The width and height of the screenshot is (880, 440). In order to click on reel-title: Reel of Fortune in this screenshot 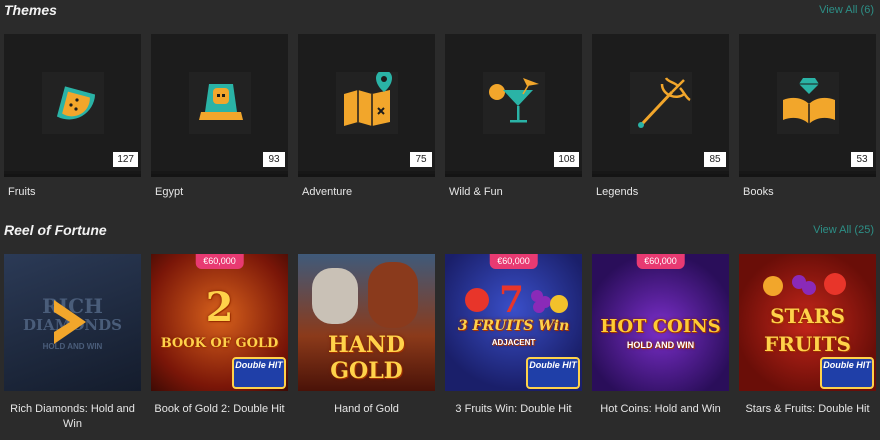, I will do `click(55, 230)`.